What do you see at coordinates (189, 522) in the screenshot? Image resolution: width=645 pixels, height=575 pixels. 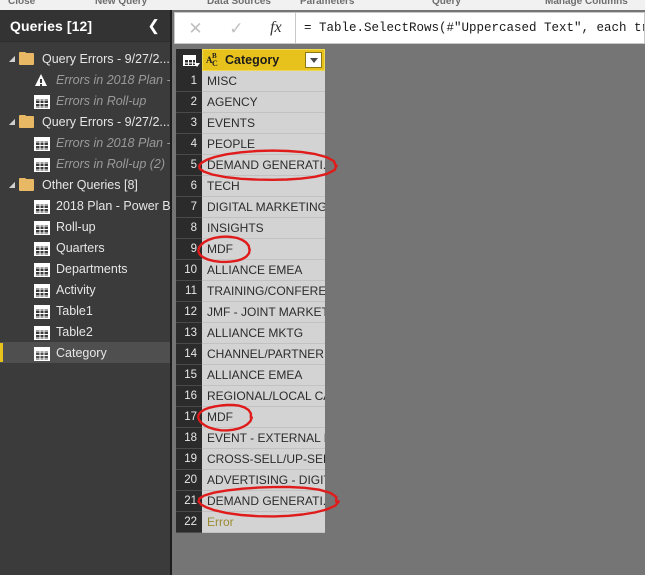 I see `row-number: 22` at bounding box center [189, 522].